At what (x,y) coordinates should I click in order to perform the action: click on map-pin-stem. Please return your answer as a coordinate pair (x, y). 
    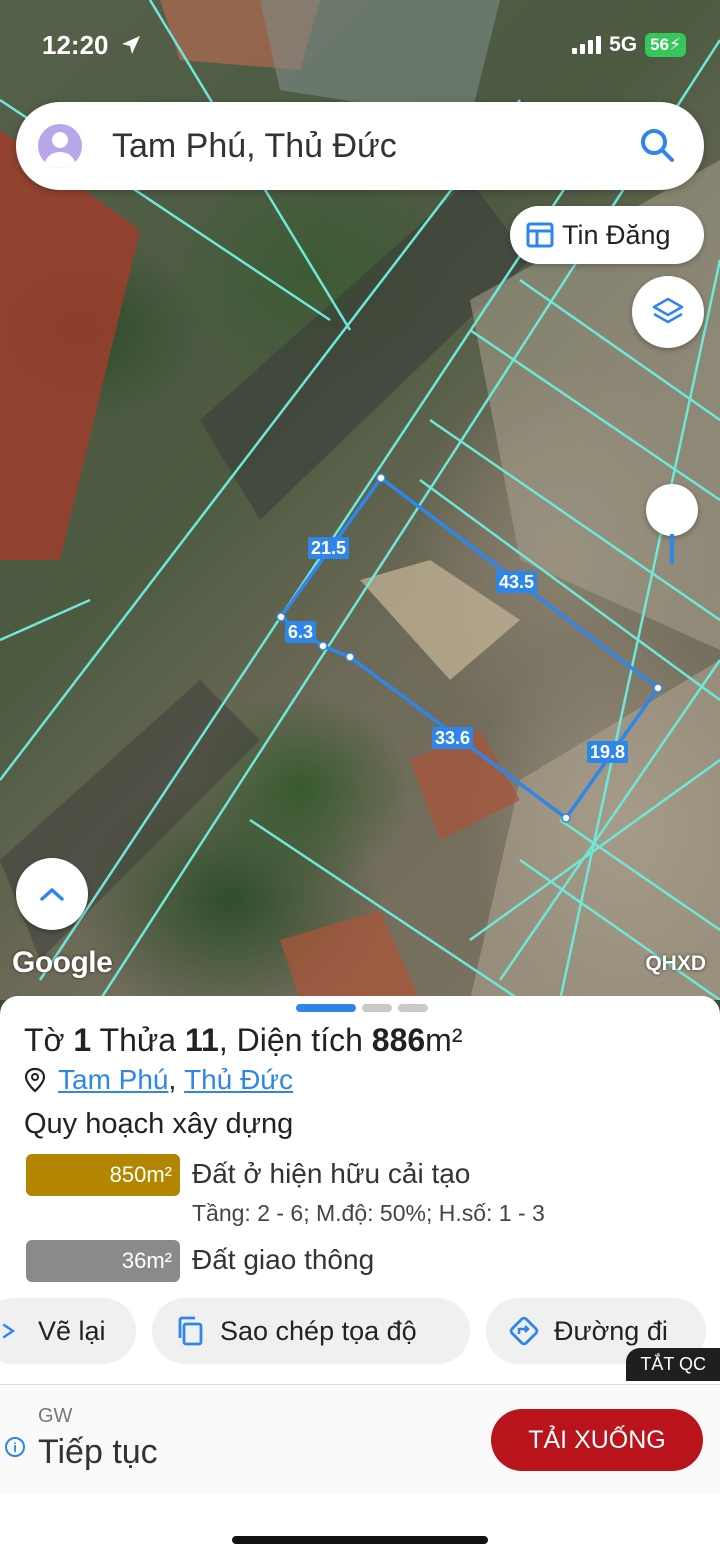
    Looking at the image, I should click on (672, 549).